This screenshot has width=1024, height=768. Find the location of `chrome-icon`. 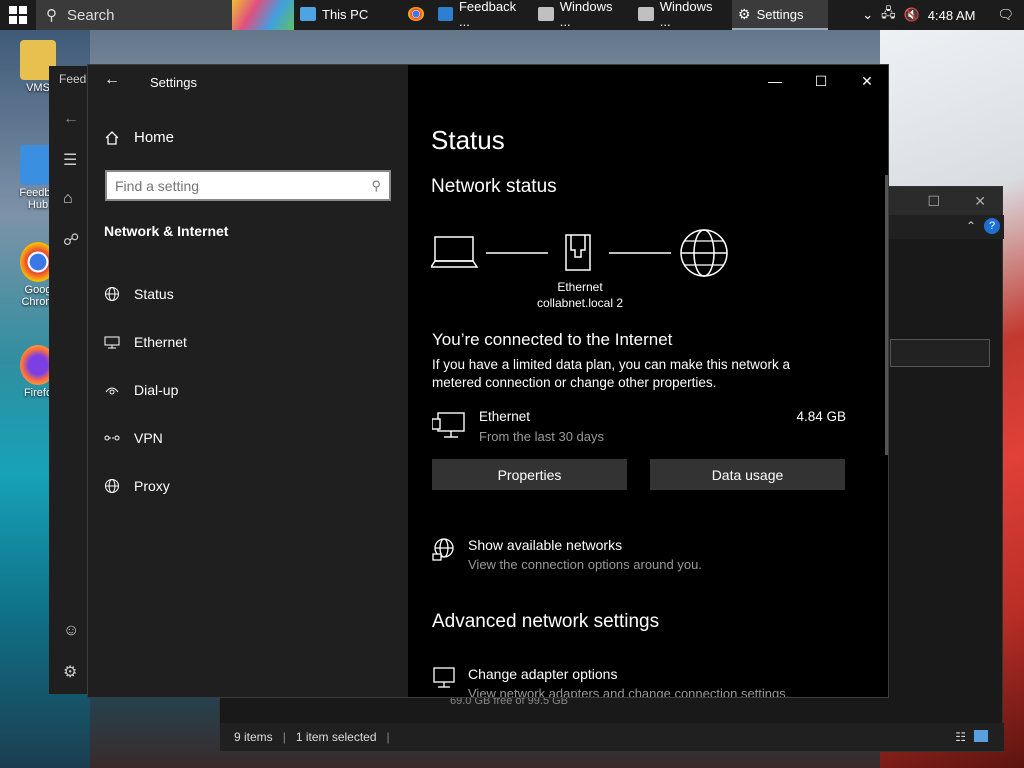

chrome-icon is located at coordinates (416, 14).